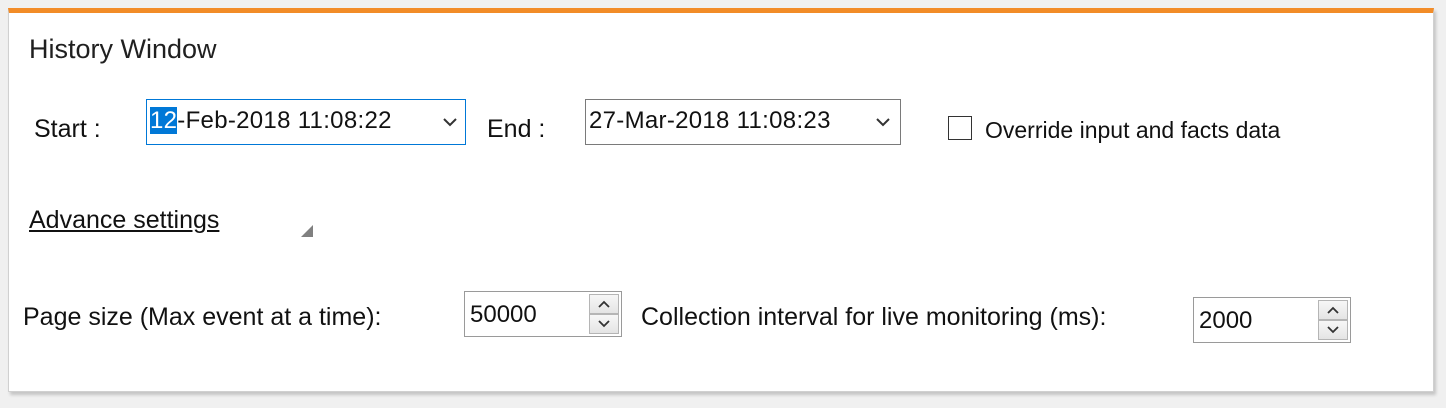  What do you see at coordinates (124, 220) in the screenshot?
I see `advance-settings-link: Advance settings` at bounding box center [124, 220].